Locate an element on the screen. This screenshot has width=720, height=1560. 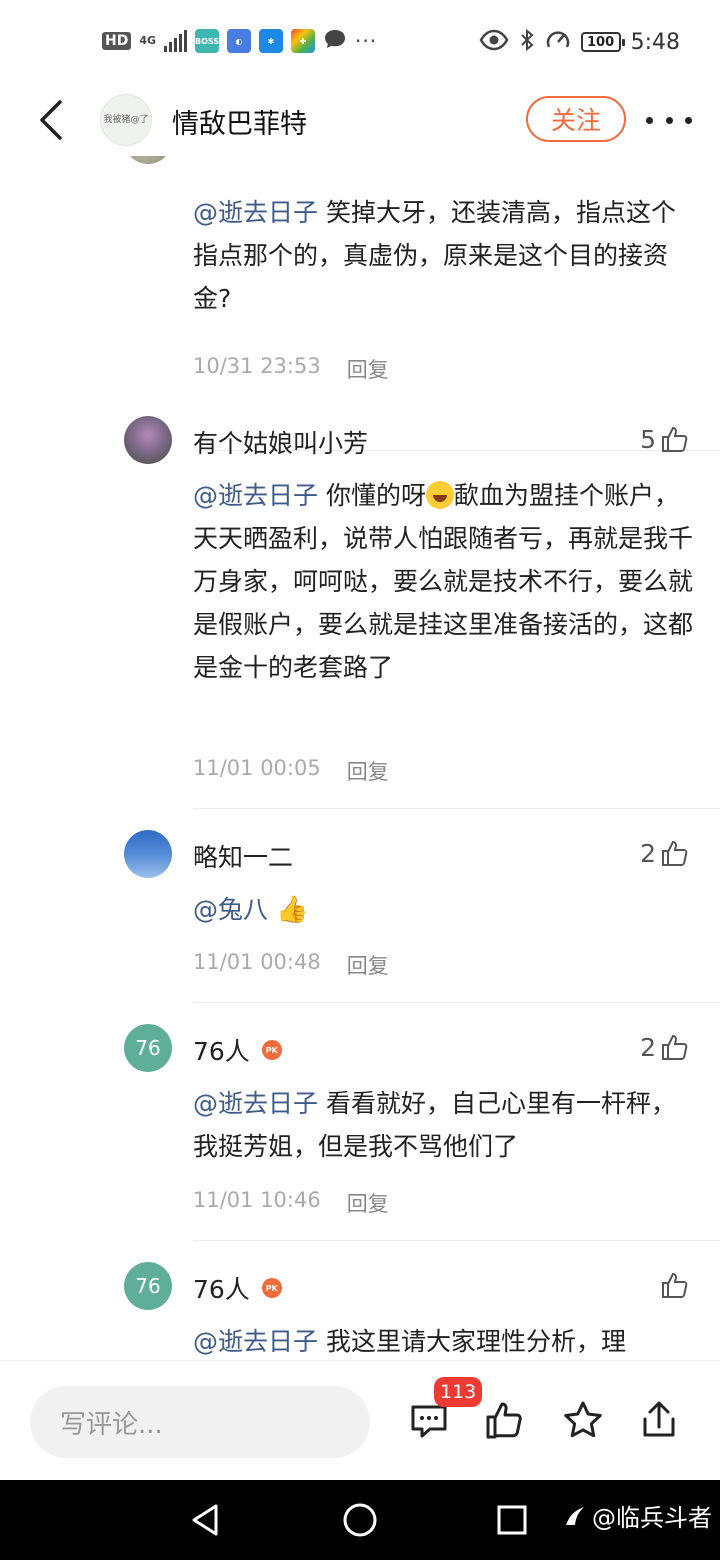
commenter-name: 有个姑娘叫小芳 is located at coordinates (280, 442).